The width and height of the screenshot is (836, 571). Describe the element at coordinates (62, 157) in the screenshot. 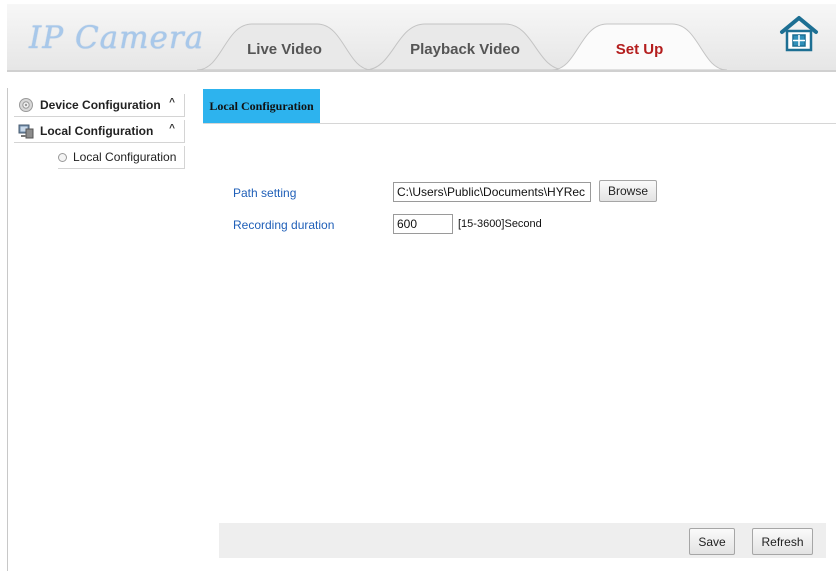

I see `bullet-icon` at that location.